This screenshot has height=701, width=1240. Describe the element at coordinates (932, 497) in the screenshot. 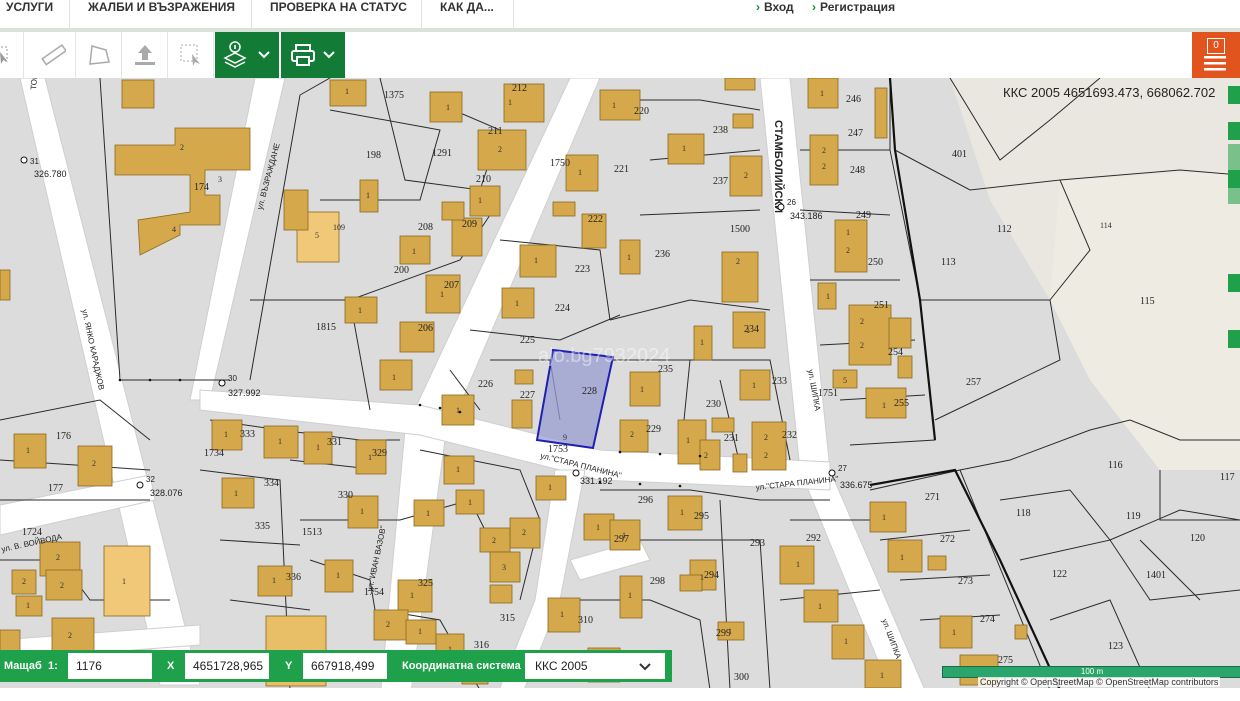

I see `parcel-label: 271` at that location.